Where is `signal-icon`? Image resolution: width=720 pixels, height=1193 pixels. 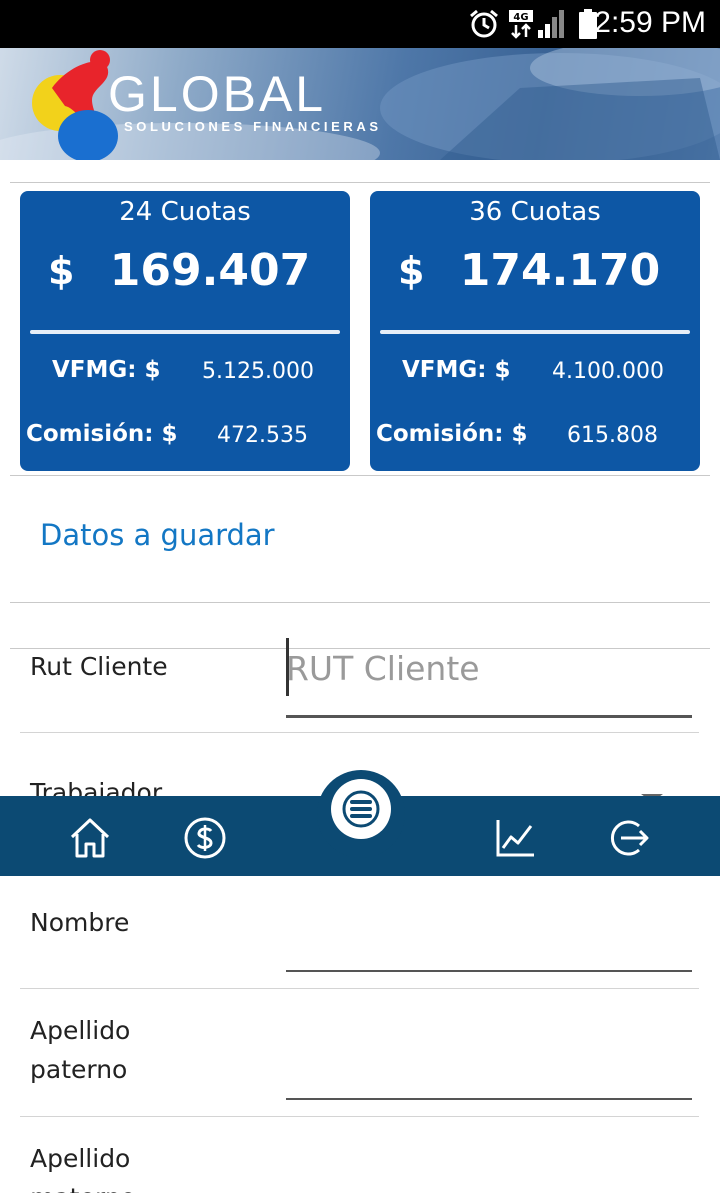
signal-icon is located at coordinates (551, 24).